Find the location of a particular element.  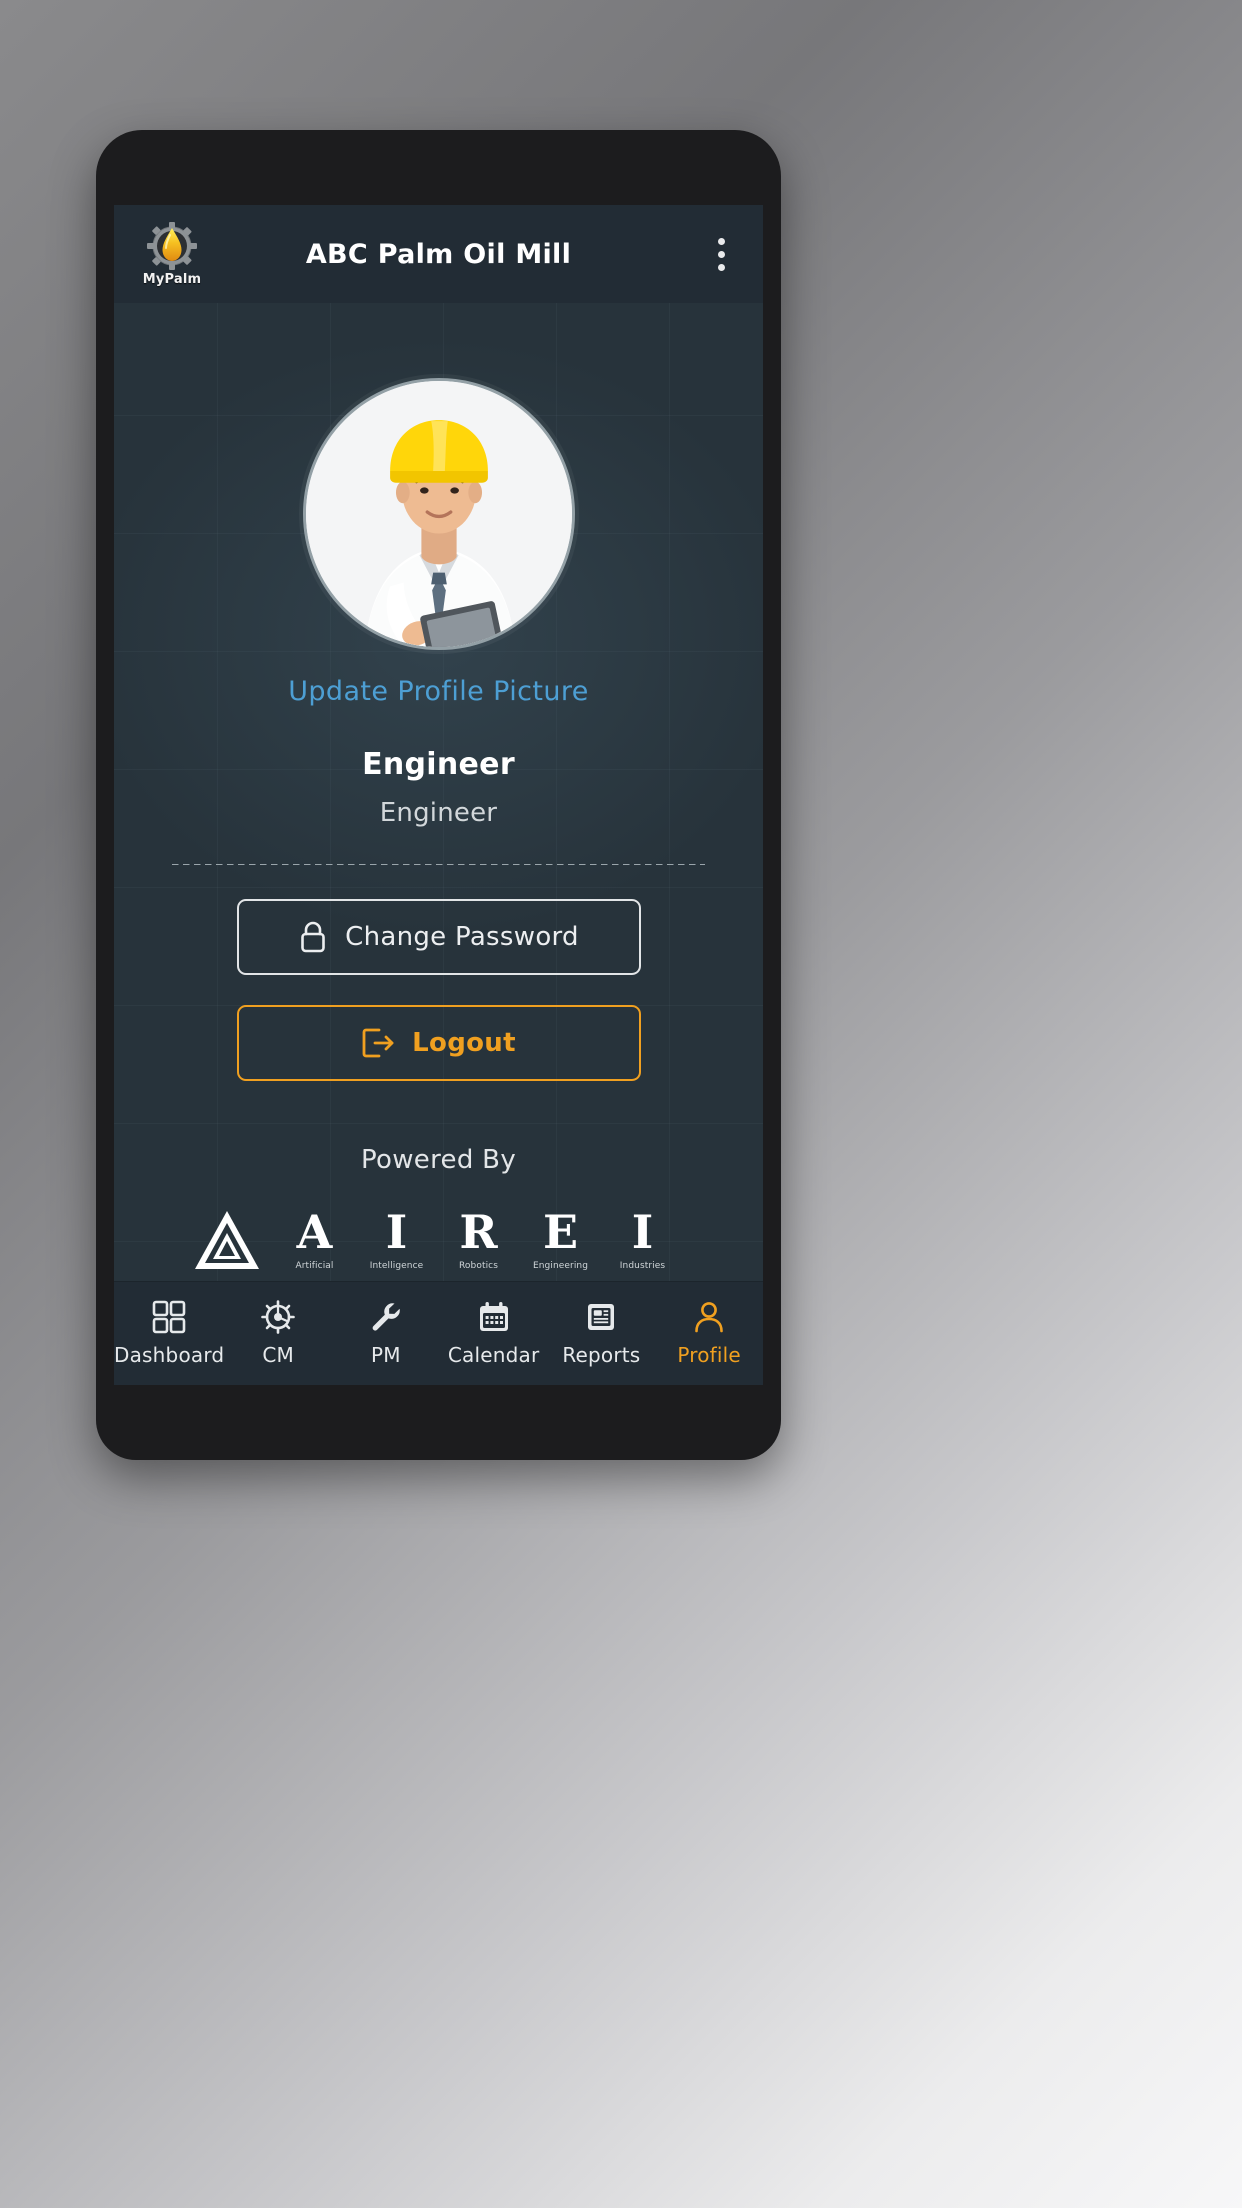

airei-letter-1: I Intelligence is located at coordinates (396, 1238).